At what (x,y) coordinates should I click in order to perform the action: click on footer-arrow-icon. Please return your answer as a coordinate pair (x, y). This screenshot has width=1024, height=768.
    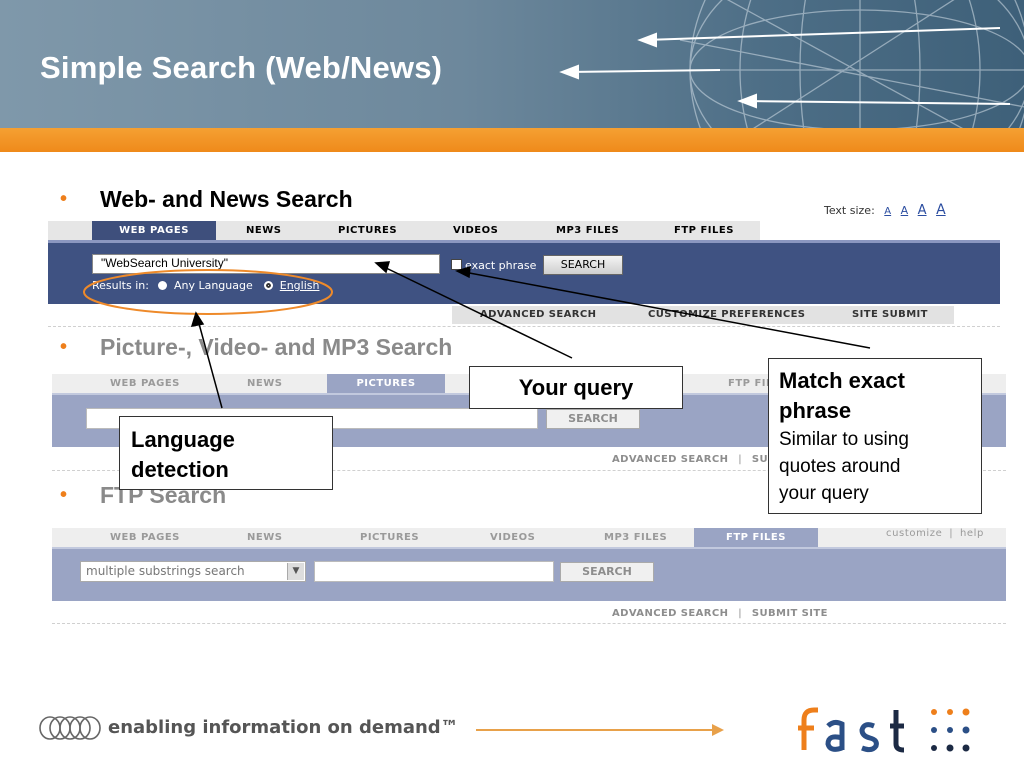
    Looking at the image, I should click on (718, 730).